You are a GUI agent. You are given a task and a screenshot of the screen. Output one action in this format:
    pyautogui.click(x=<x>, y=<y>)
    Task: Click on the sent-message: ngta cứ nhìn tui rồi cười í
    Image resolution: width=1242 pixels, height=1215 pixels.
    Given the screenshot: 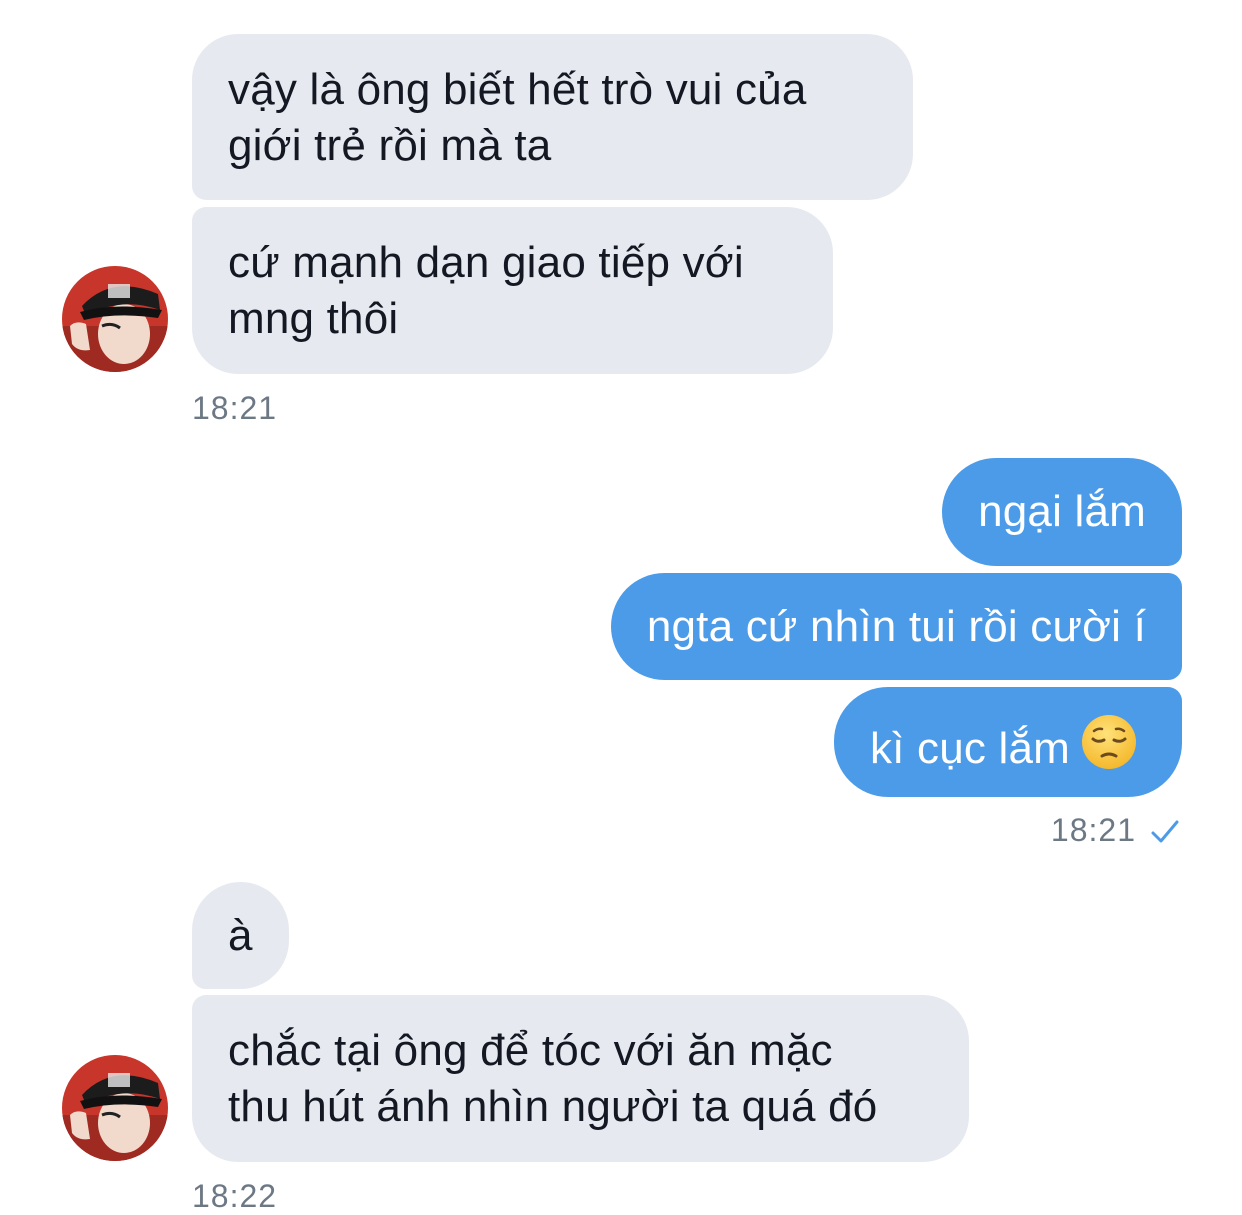 What is the action you would take?
    pyautogui.click(x=896, y=626)
    